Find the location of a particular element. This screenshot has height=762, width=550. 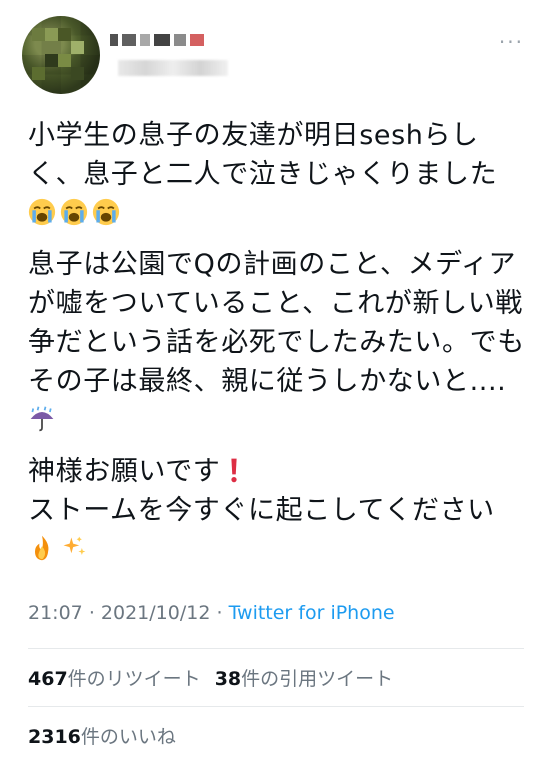

tweet-source-link: Twitter for iPhone is located at coordinates (312, 613).